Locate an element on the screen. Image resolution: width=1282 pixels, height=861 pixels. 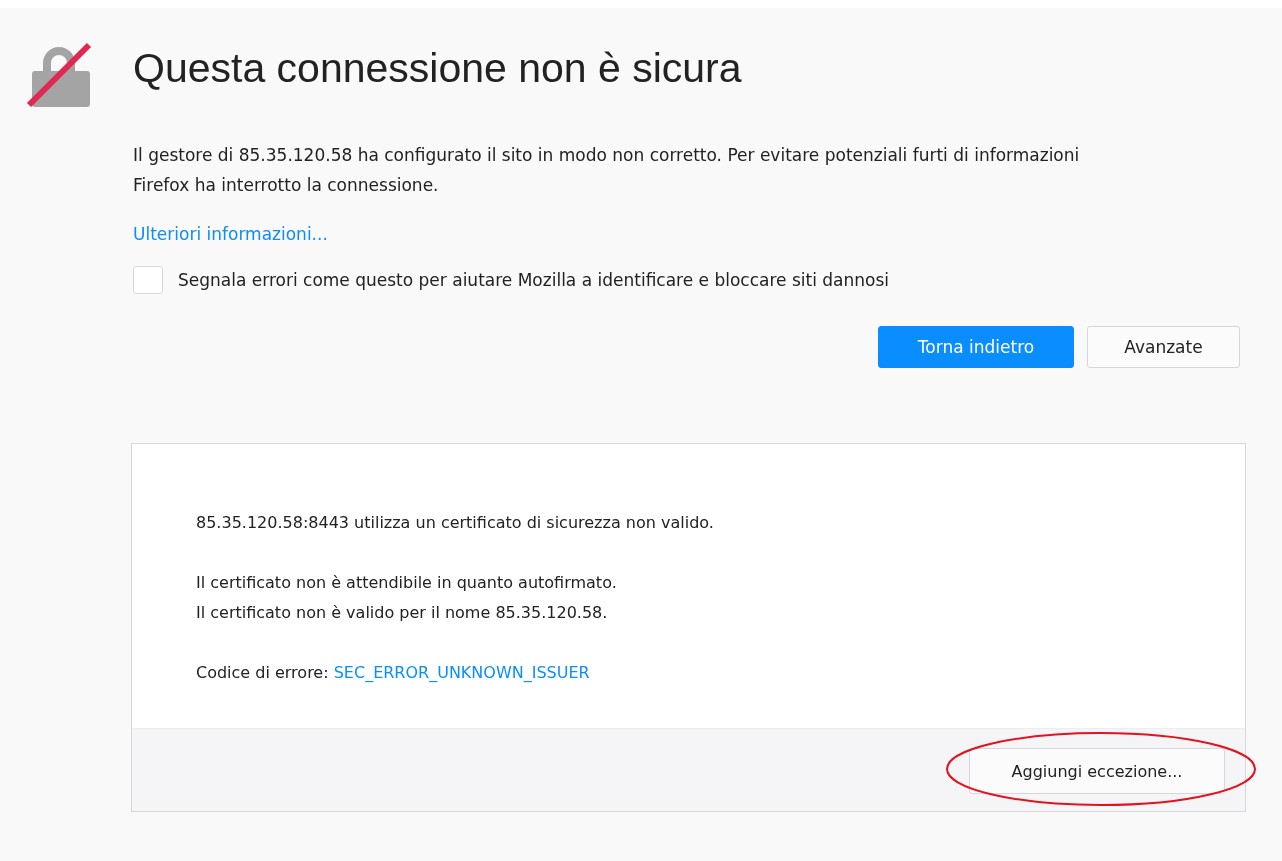
certificate-message: 85.35.120.58:8443 utilizza un certificato di sicurezza non valido. is located at coordinates (455, 523).